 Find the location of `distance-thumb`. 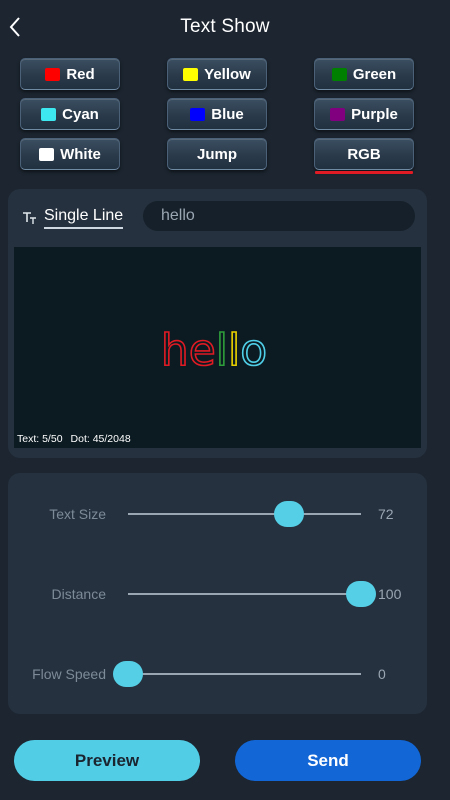

distance-thumb is located at coordinates (361, 594).